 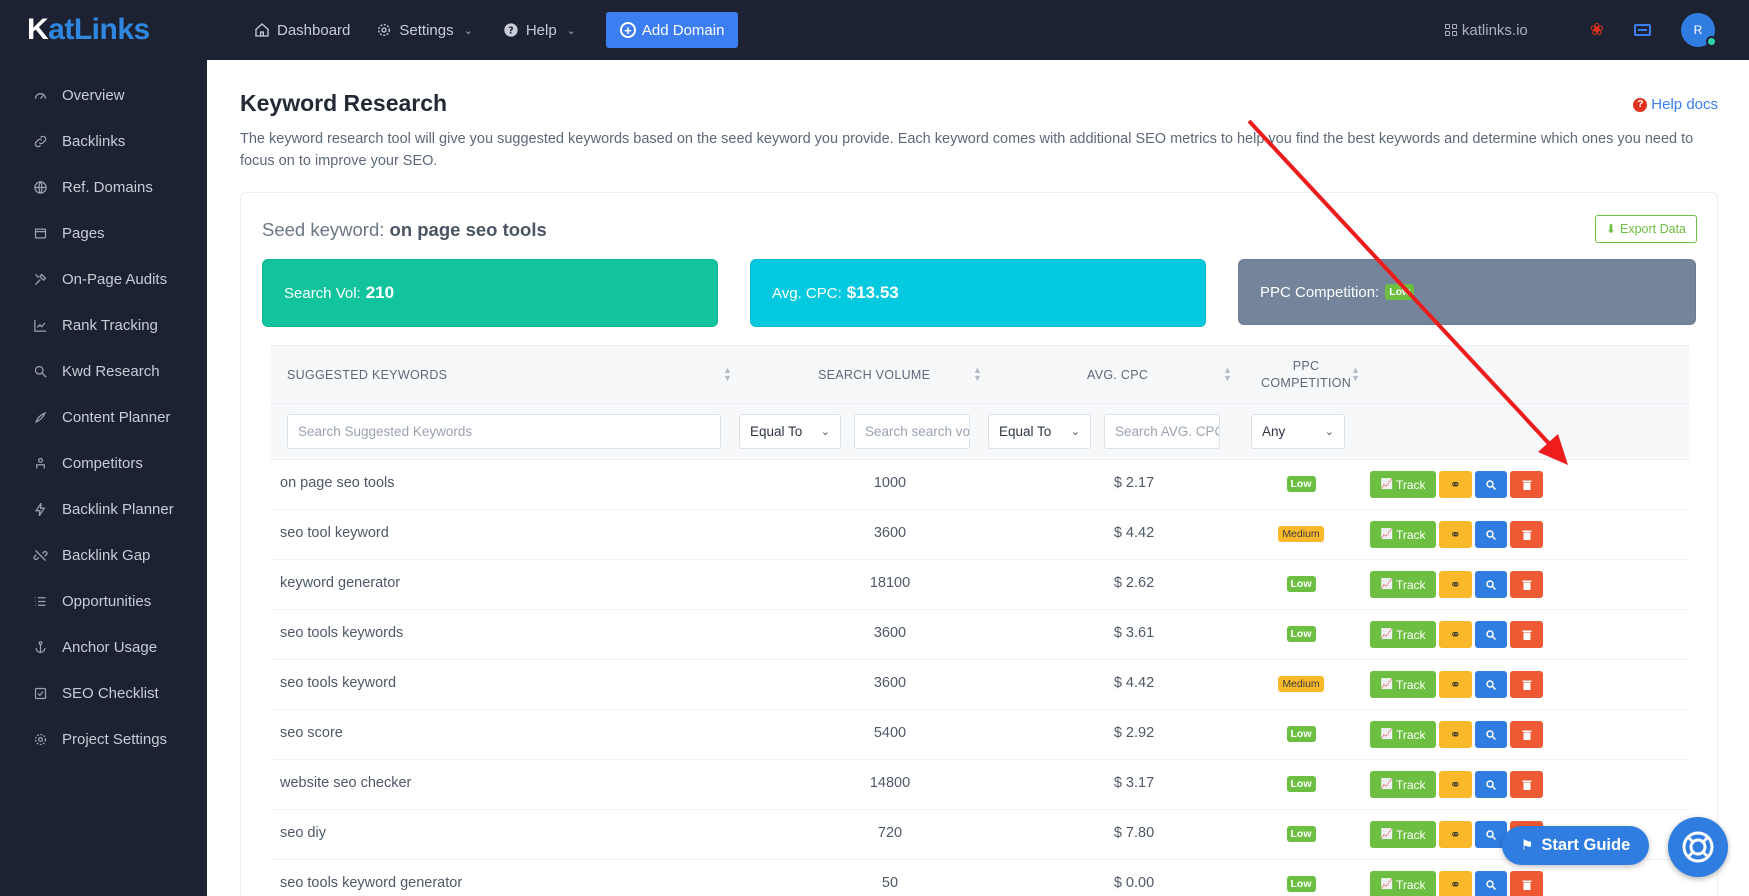 I want to click on support-chat-button, so click(x=1698, y=847).